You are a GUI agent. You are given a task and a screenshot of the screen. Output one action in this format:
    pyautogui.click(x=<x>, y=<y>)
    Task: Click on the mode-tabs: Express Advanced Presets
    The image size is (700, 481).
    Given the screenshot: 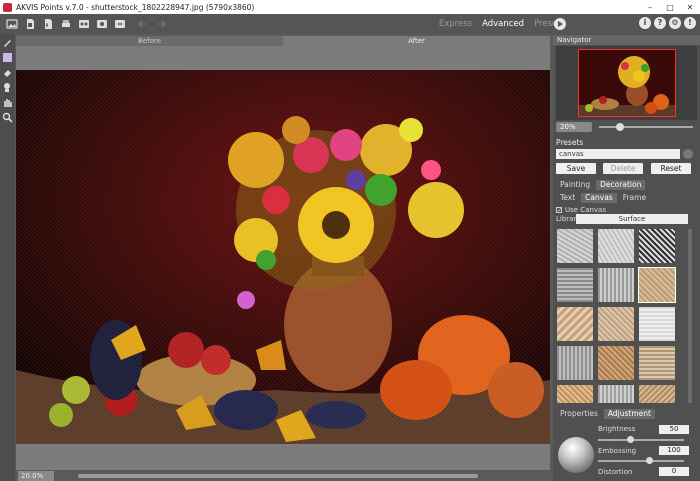 What is the action you would take?
    pyautogui.click(x=497, y=24)
    